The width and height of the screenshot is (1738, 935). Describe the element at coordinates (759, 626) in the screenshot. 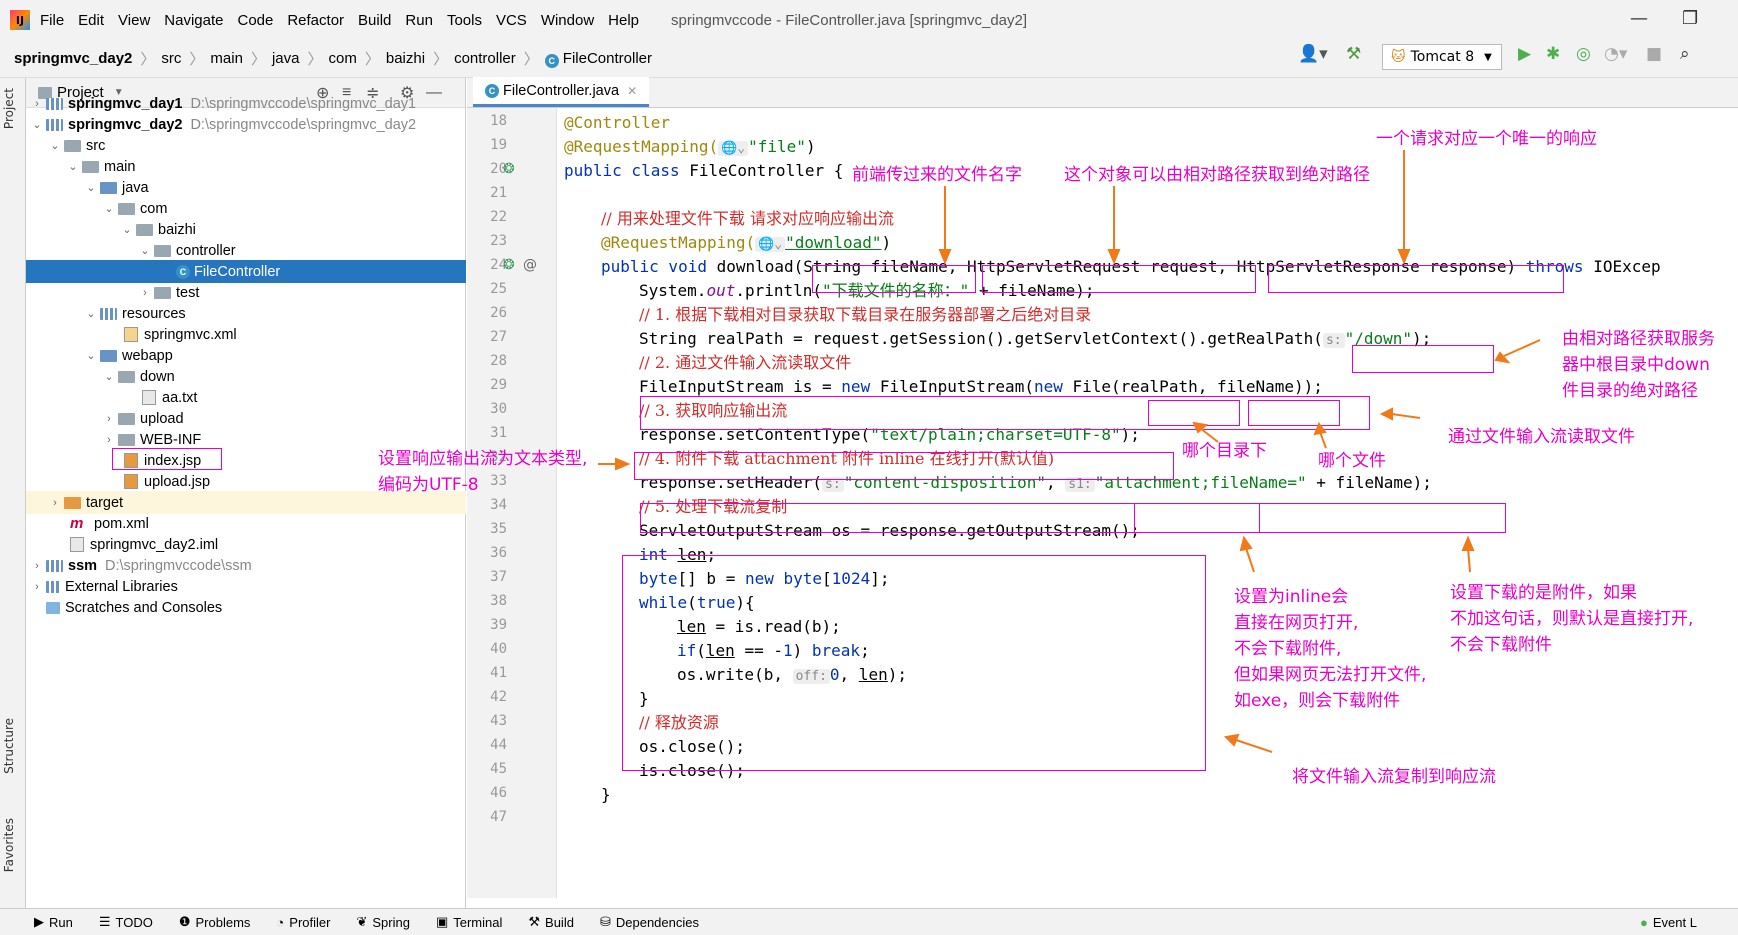

I see `code-line-39: len = is.read(b);` at that location.